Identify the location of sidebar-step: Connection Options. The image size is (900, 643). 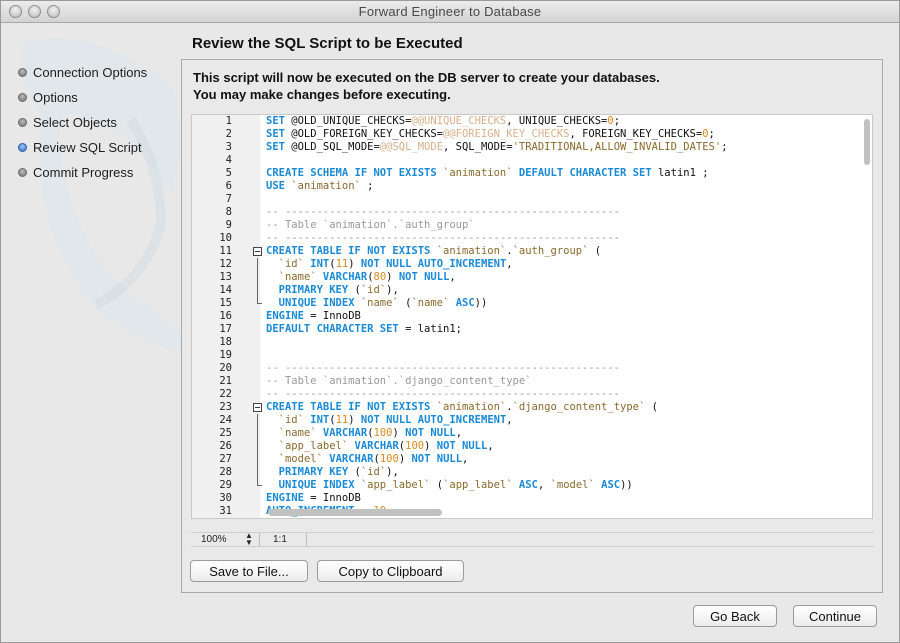
(82, 72).